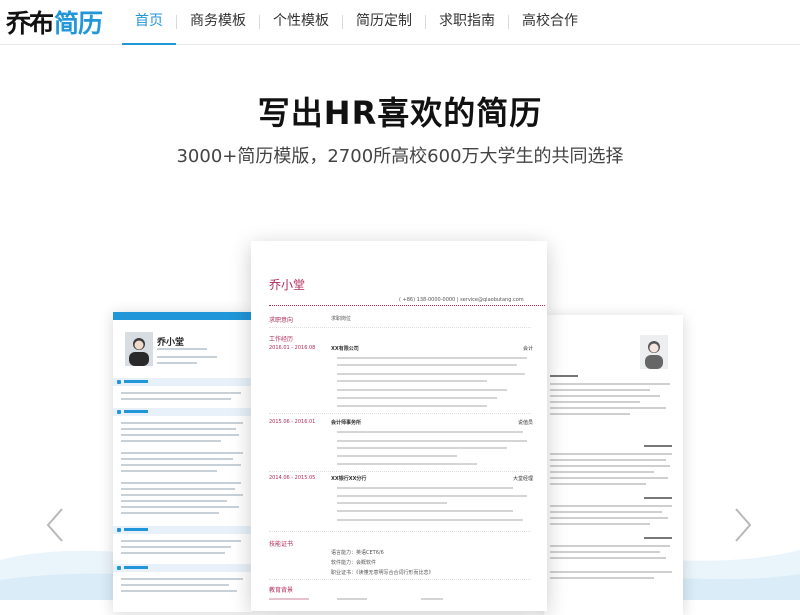 This screenshot has height=615, width=800. What do you see at coordinates (281, 339) in the screenshot?
I see `resume-work-label: 工作经历` at bounding box center [281, 339].